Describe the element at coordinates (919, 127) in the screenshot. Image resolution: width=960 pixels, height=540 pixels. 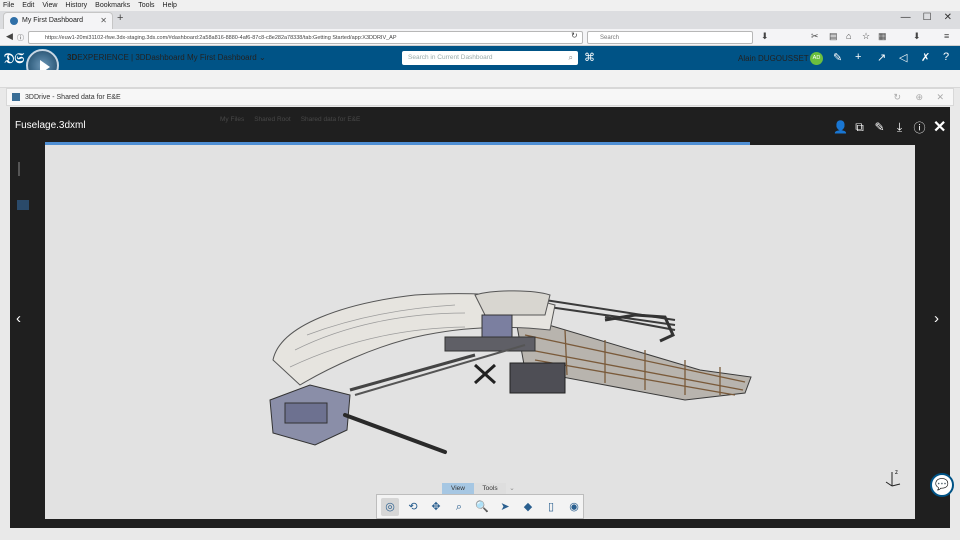
I see `info-icon: ⓘ` at that location.